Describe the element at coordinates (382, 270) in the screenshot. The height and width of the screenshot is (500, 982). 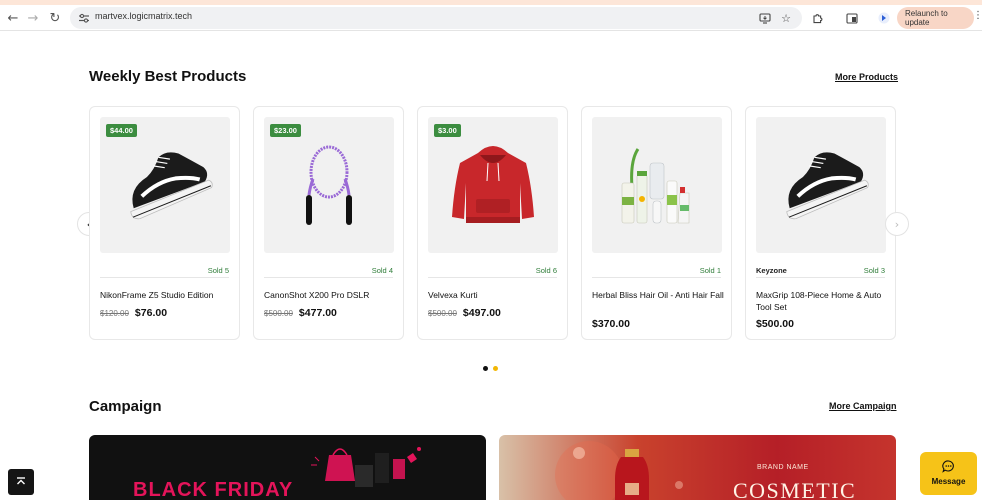
I see `sold-count: Sold 4` at that location.